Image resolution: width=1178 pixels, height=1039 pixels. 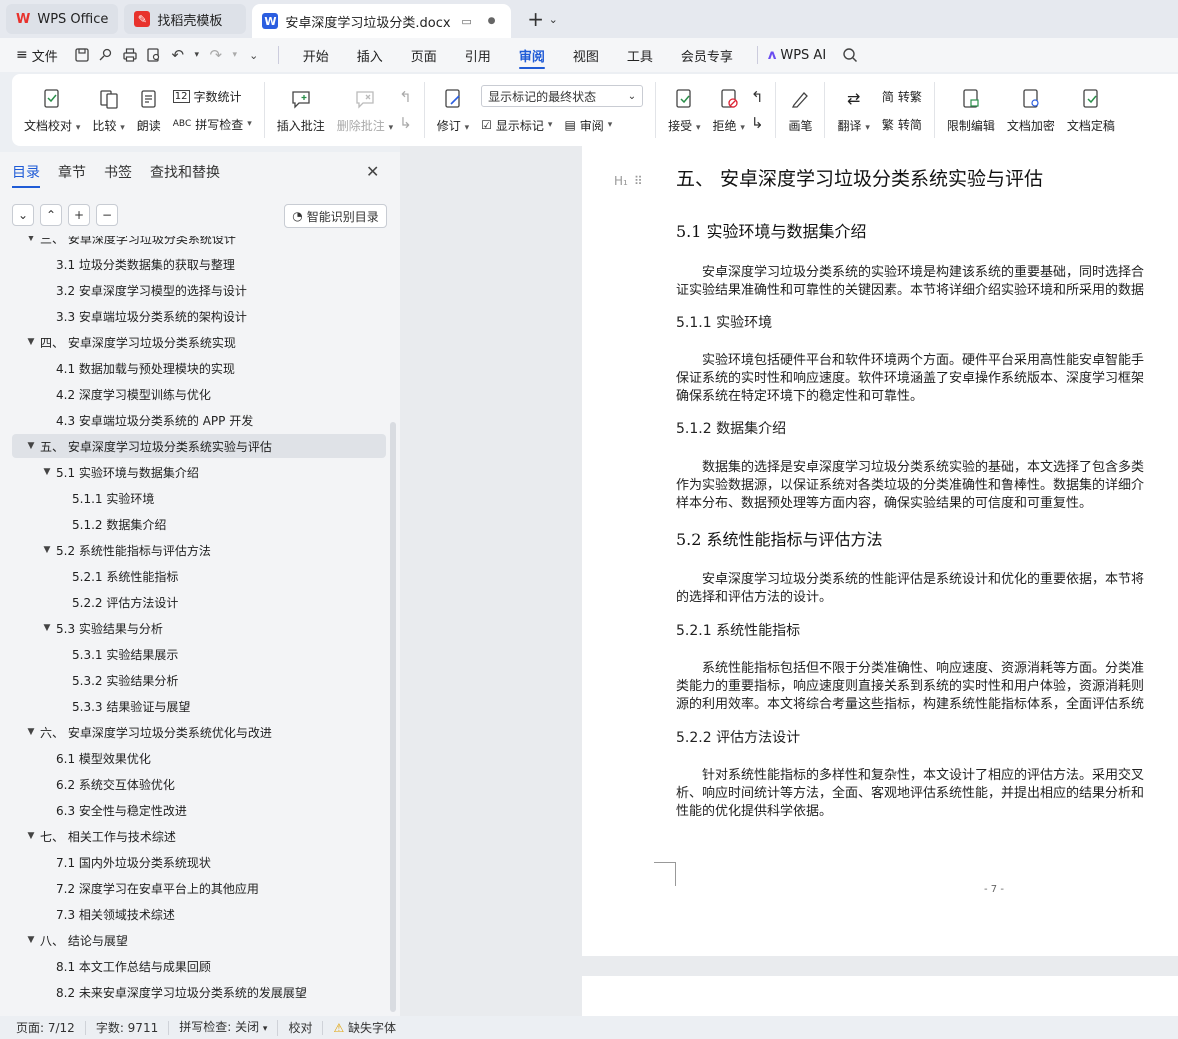 What do you see at coordinates (199, 992) in the screenshot?
I see `toc-item: 8.2 未来安卓深度学习垃圾分类系统的发展展望` at bounding box center [199, 992].